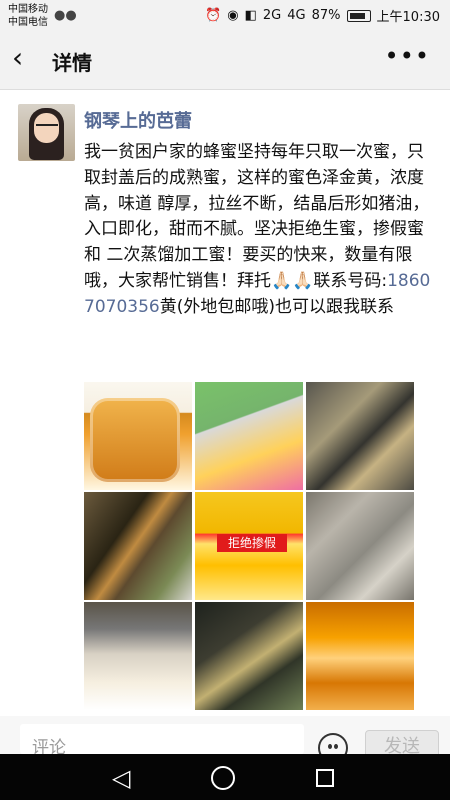  I want to click on triangle-back-icon: ◁, so click(121, 778).